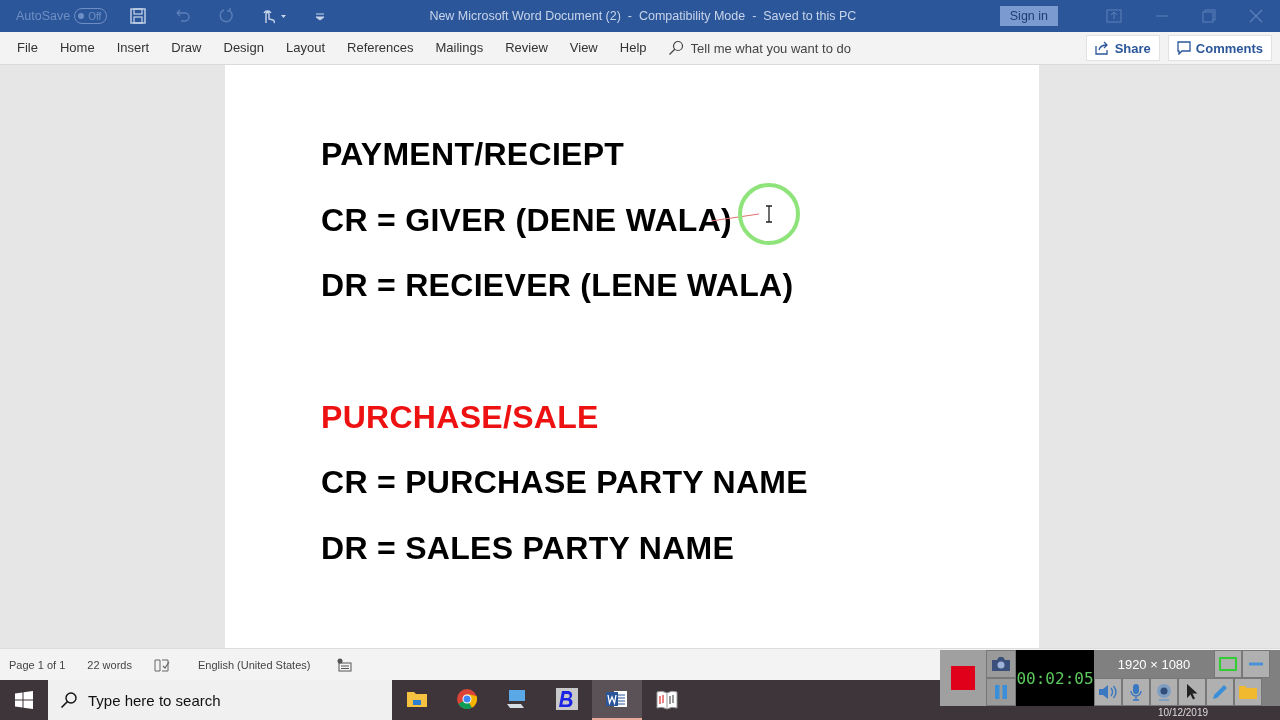 This screenshot has height=720, width=1280. I want to click on taskbar-date: 10/12/2019, so click(1183, 712).